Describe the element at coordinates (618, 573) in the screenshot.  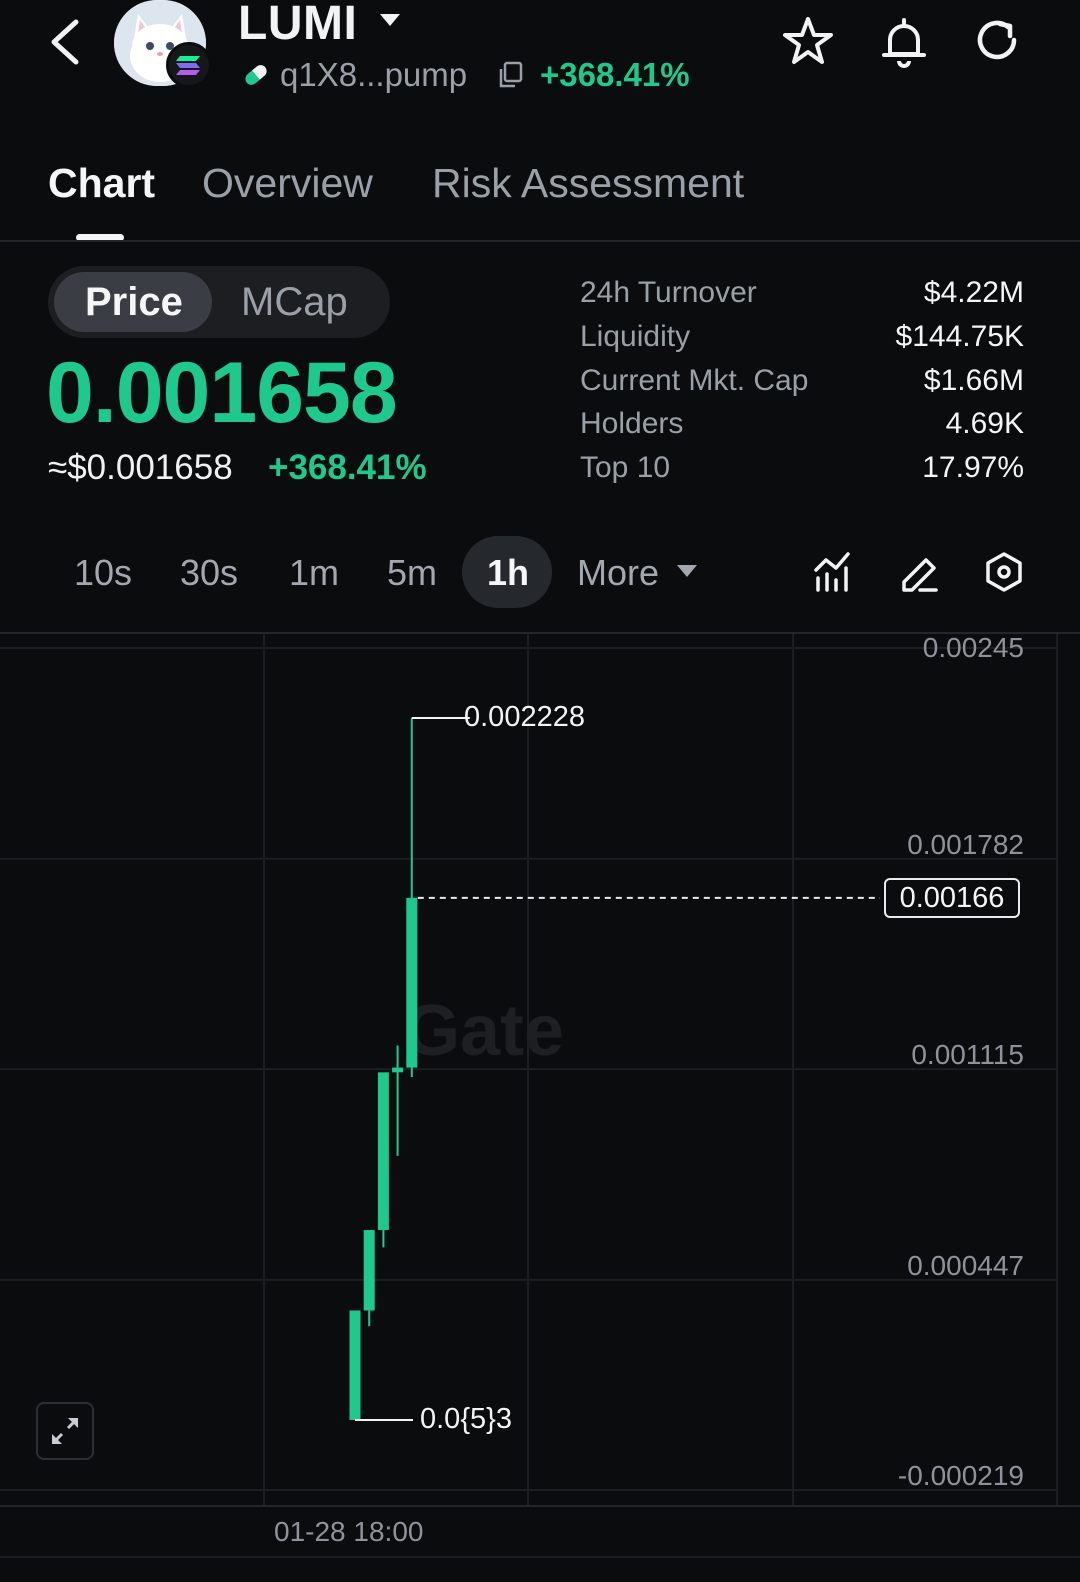
I see `interval-more: More` at that location.